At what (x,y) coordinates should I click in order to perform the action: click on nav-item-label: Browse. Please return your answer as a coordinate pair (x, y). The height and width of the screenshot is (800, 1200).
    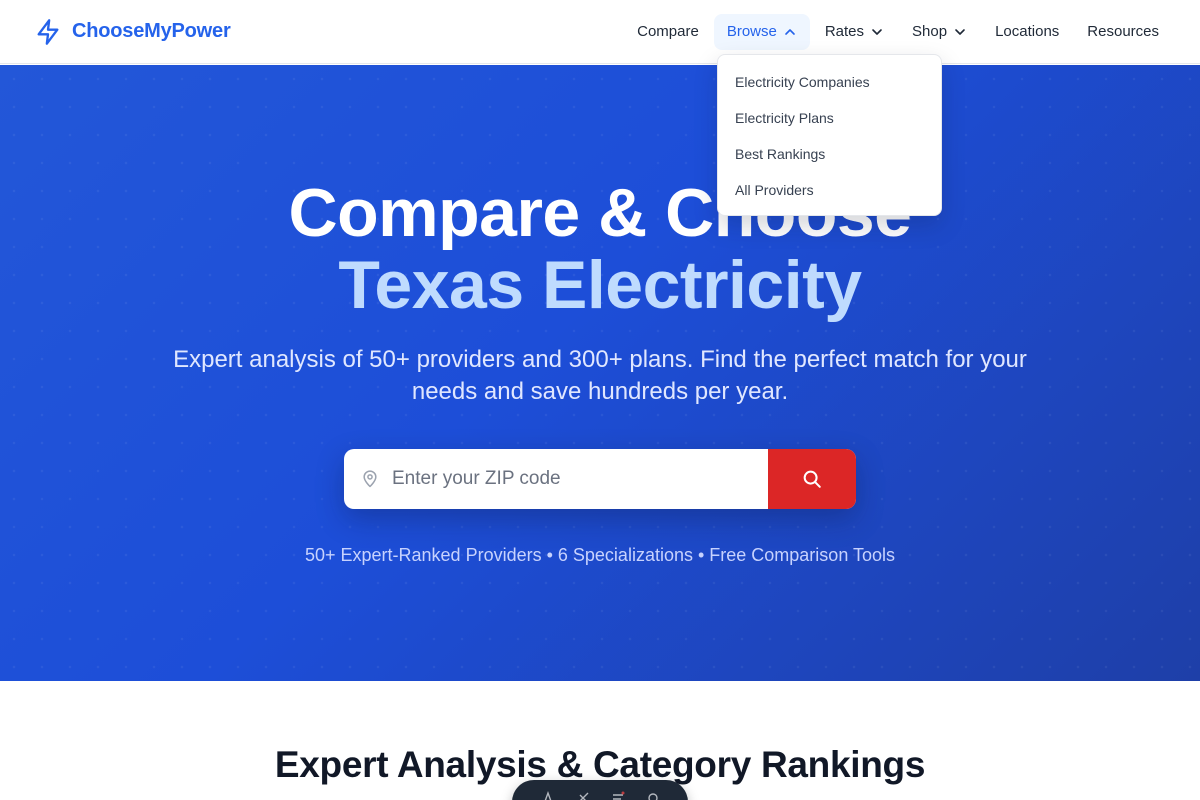
    Looking at the image, I should click on (751, 31).